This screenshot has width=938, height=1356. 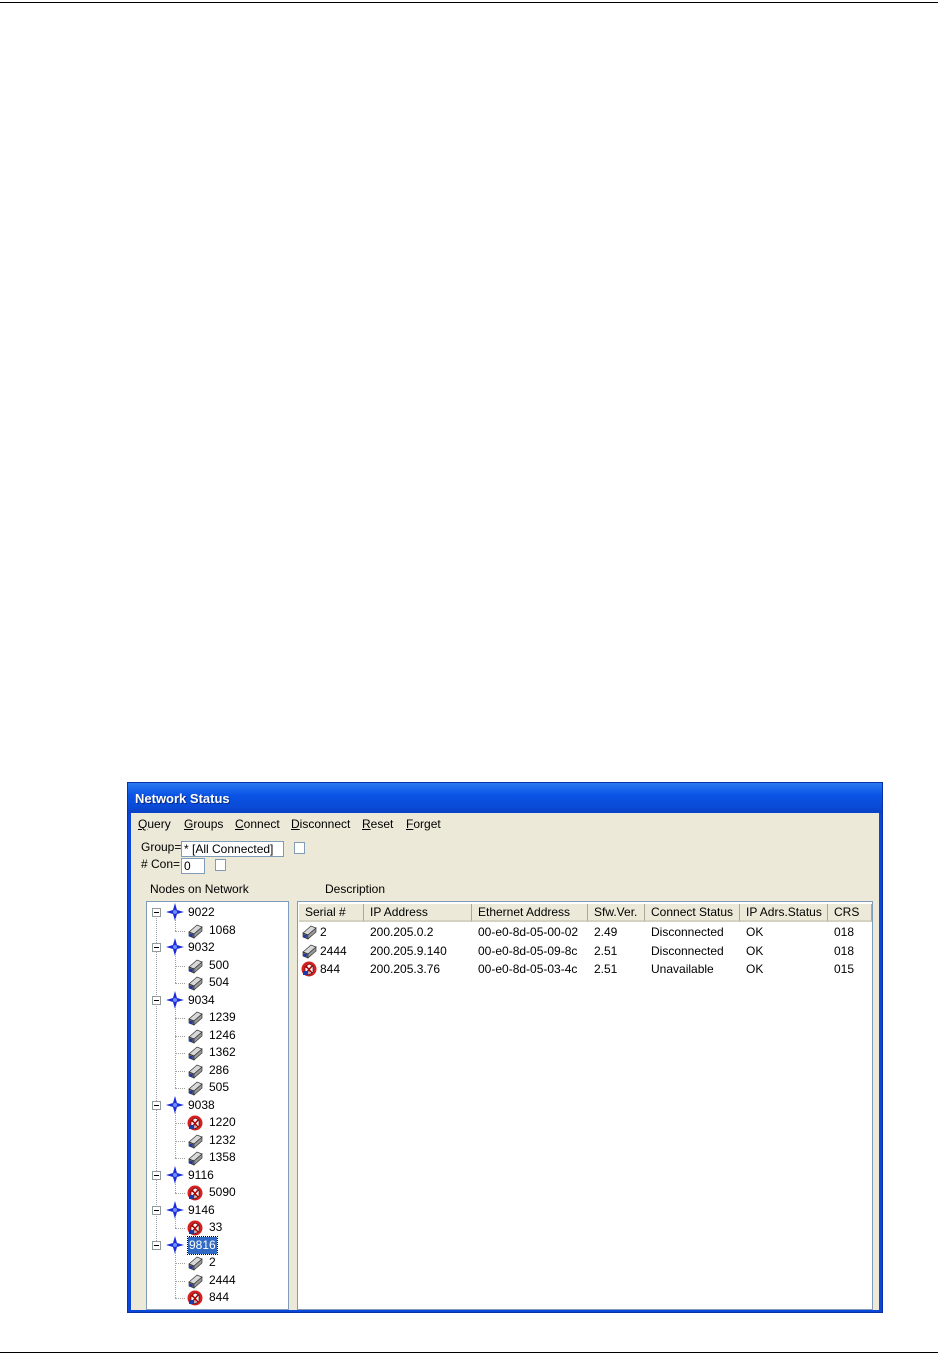 I want to click on menu-query-accel: Q, so click(x=143, y=824).